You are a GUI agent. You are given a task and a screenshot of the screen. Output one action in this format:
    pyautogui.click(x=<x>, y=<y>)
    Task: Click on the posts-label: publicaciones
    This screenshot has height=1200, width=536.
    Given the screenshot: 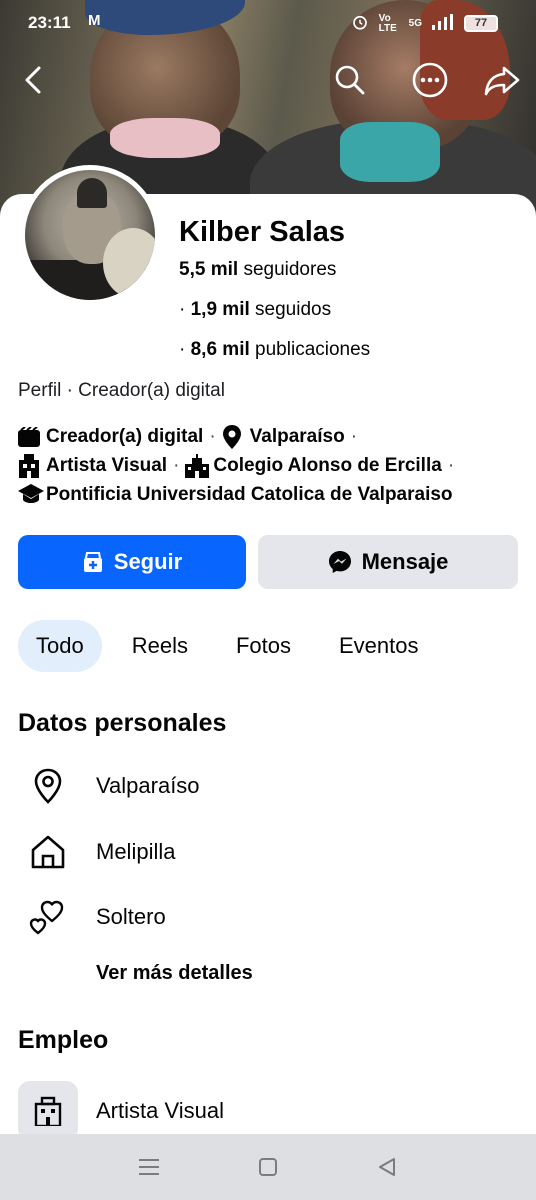 What is the action you would take?
    pyautogui.click(x=313, y=349)
    